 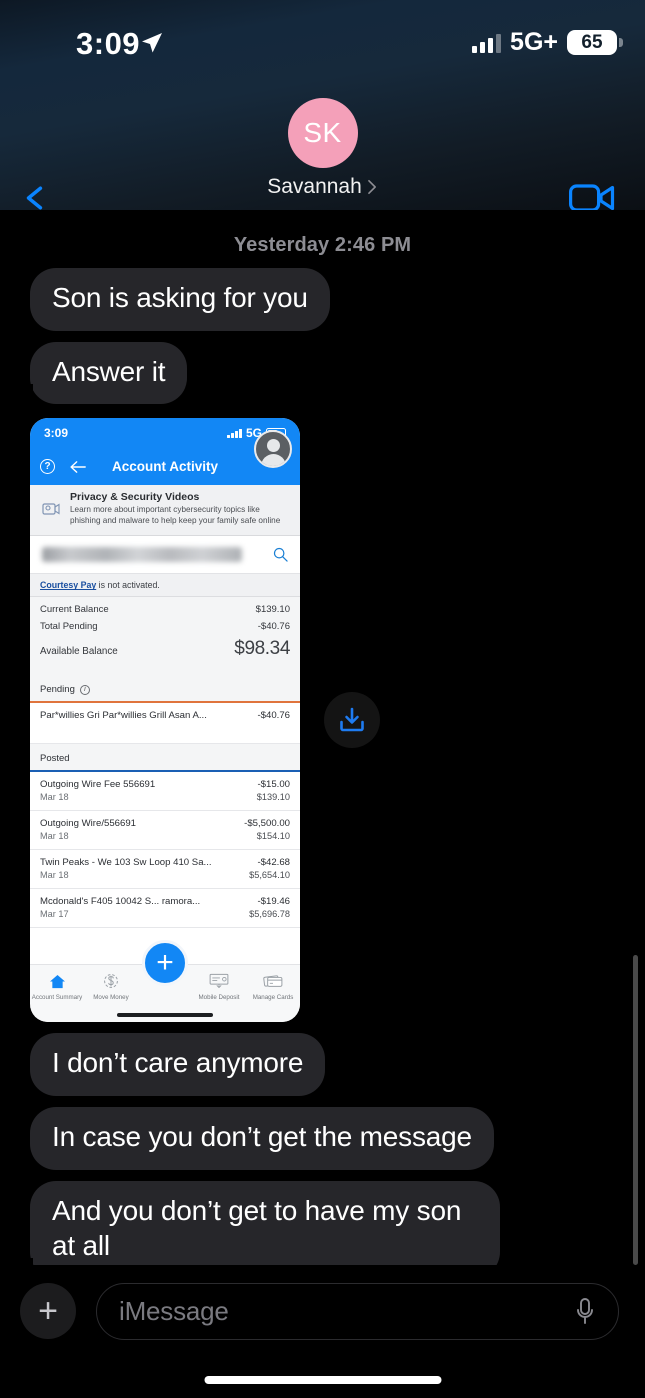 I want to click on avatar-initials: SK, so click(x=322, y=132).